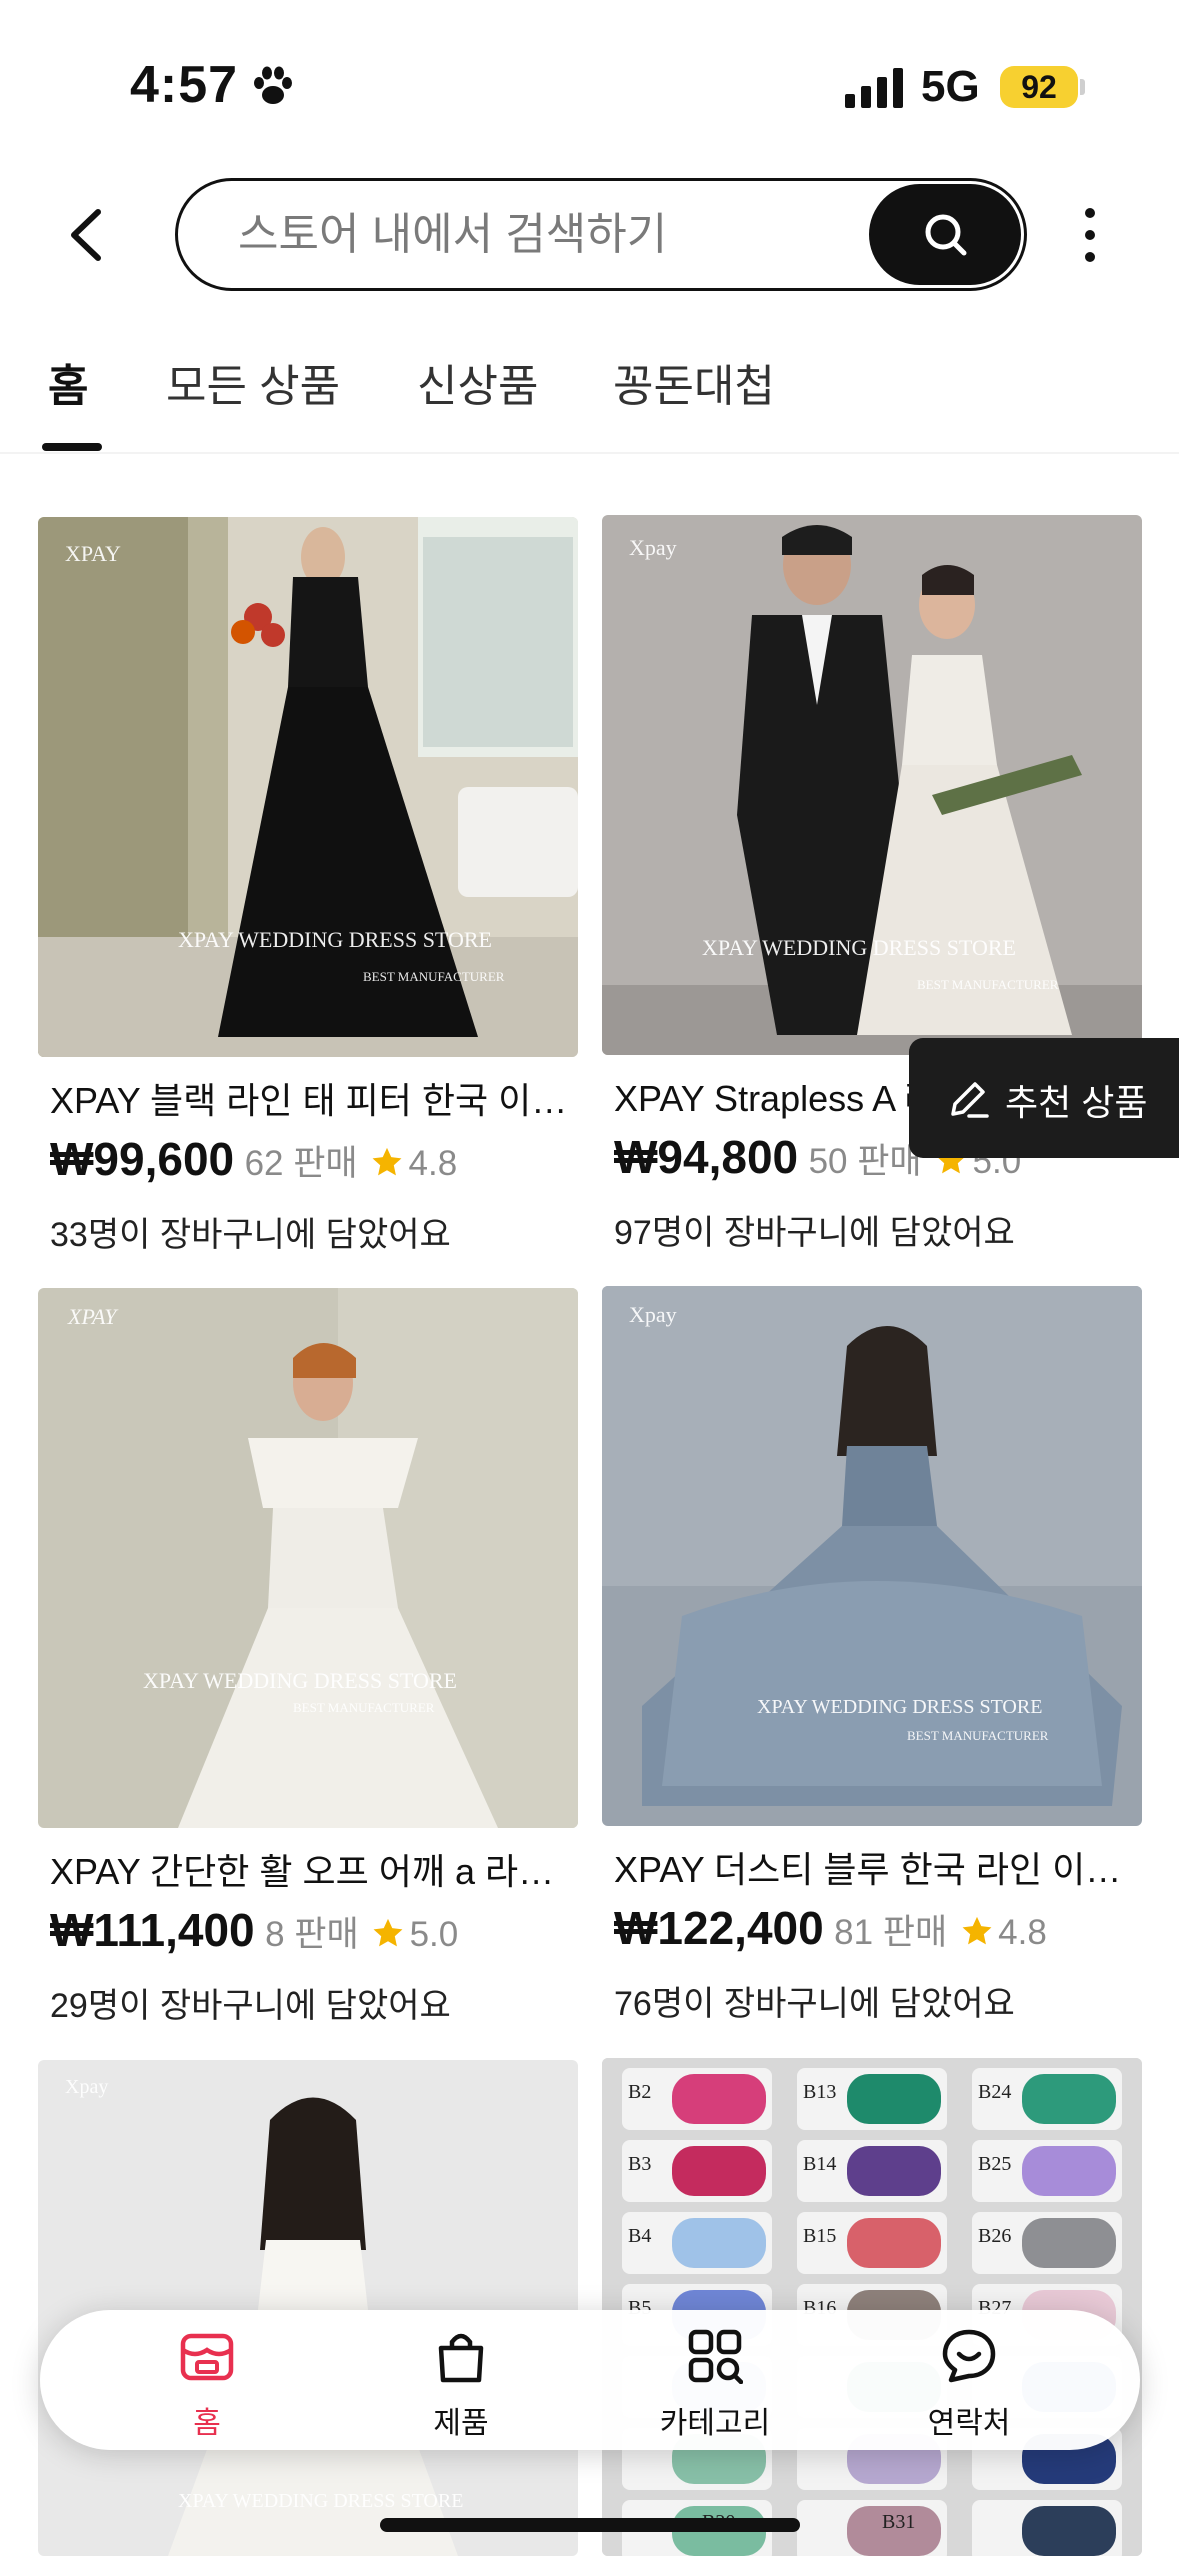  I want to click on search-input, so click(558, 234).